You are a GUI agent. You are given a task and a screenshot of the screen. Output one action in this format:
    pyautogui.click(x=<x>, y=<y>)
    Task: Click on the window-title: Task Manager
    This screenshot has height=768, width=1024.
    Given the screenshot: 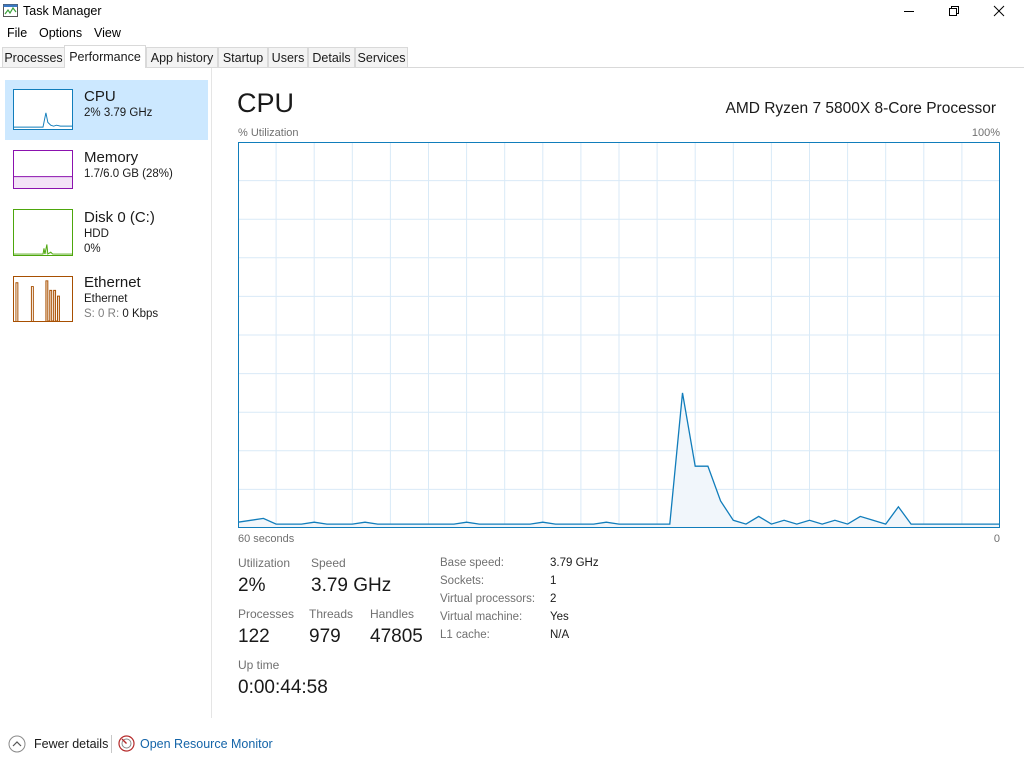 What is the action you would take?
    pyautogui.click(x=62, y=11)
    